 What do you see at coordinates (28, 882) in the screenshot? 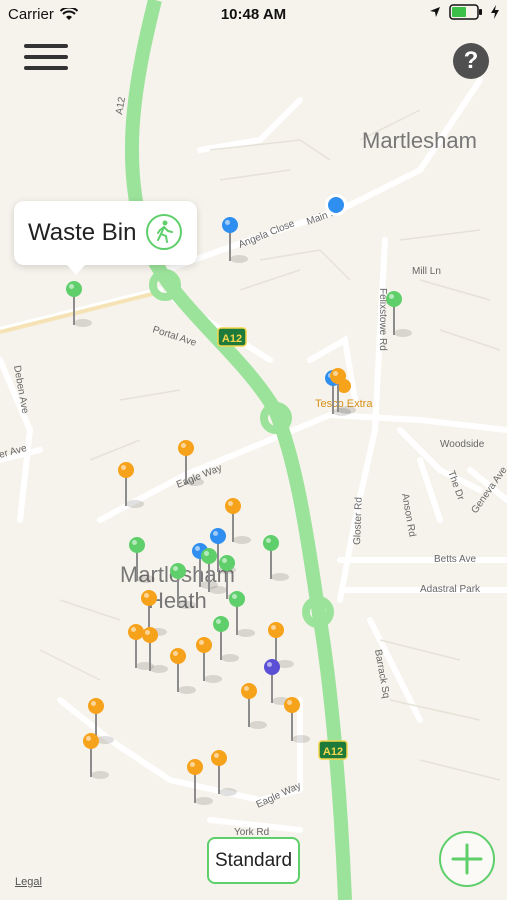
I see `legal-link: Legal` at bounding box center [28, 882].